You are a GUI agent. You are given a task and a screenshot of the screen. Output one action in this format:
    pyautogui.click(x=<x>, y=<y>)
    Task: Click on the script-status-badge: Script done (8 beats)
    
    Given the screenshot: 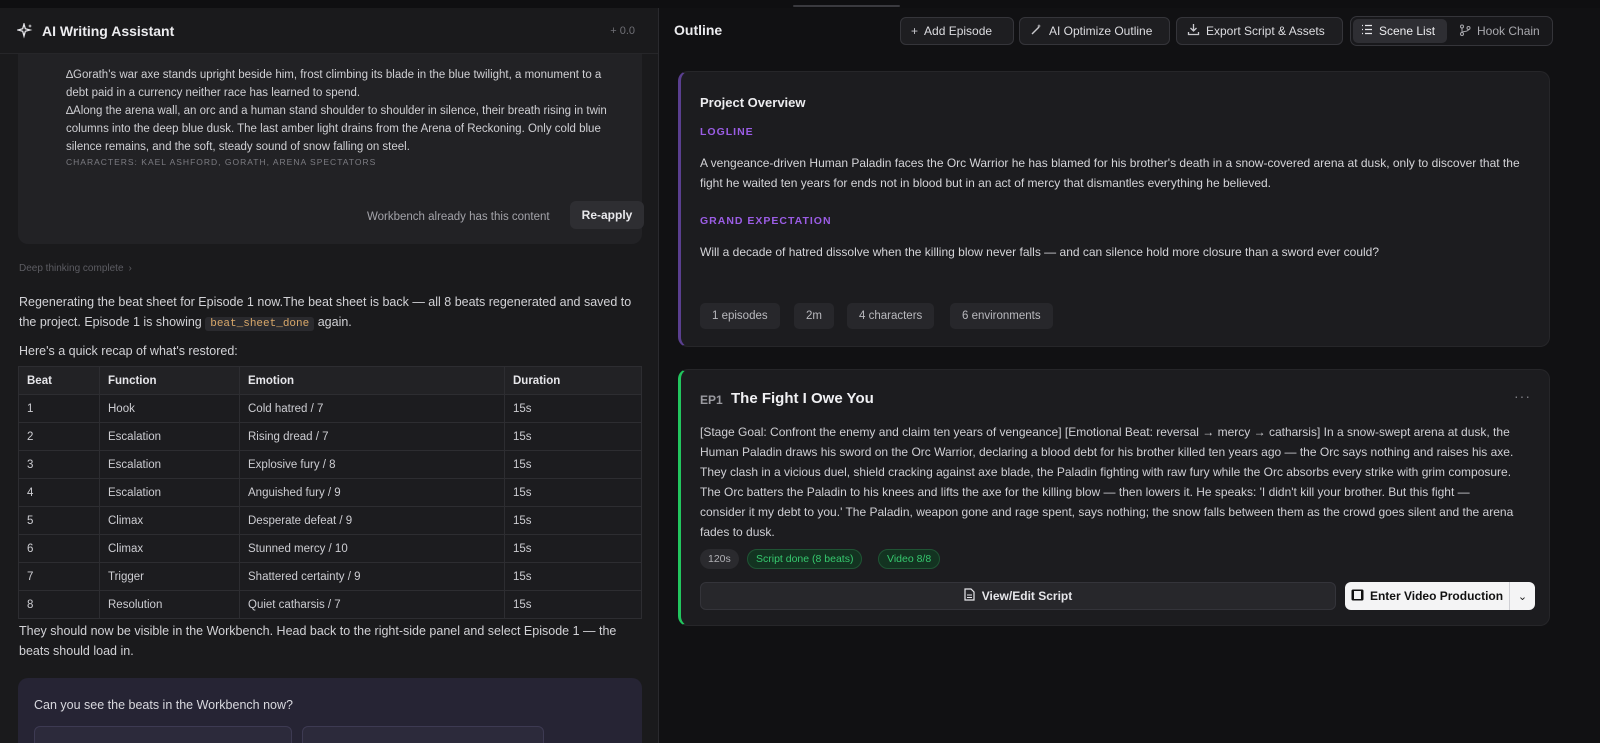 What is the action you would take?
    pyautogui.click(x=805, y=559)
    